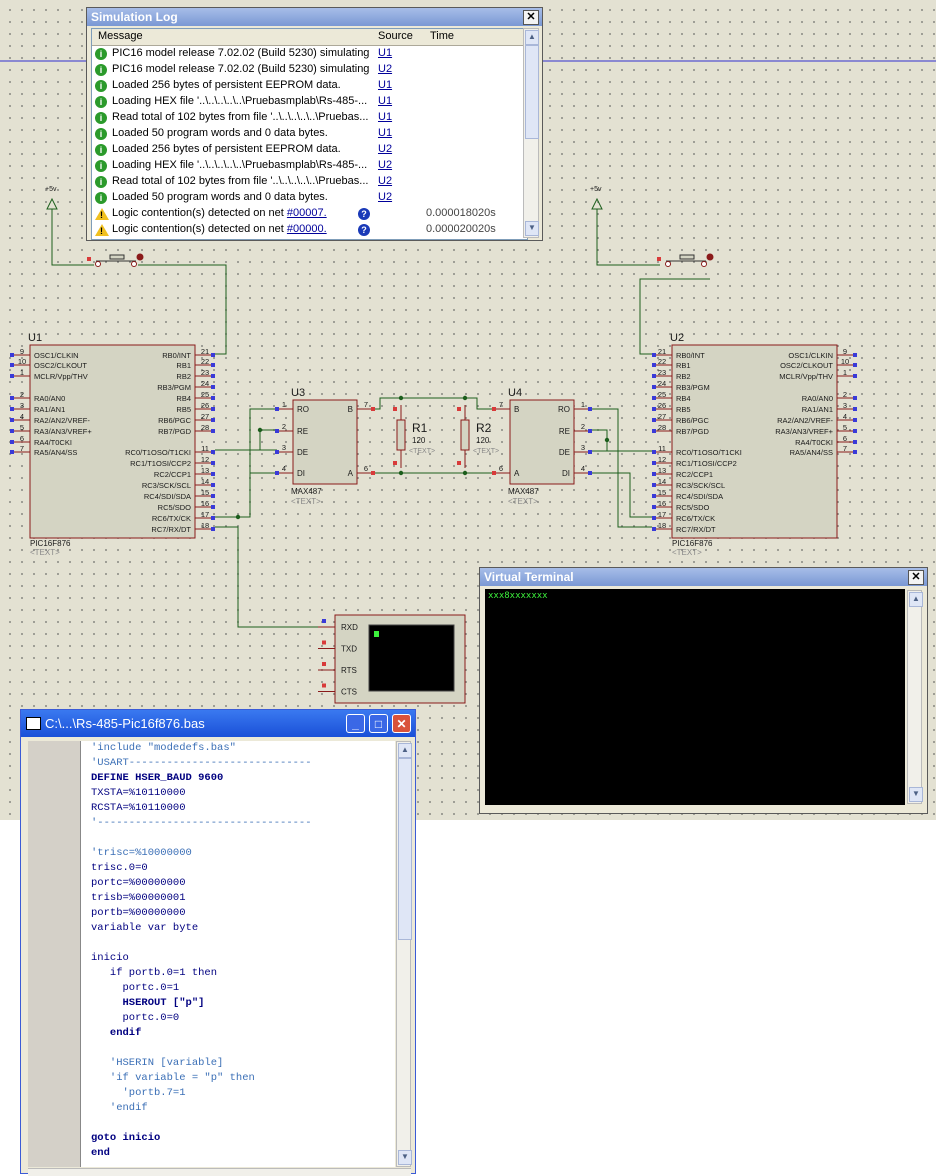 This screenshot has height=1176, width=936. Describe the element at coordinates (160, 463) in the screenshot. I see `pin-label: RC1/T1OSI/CCP2` at that location.